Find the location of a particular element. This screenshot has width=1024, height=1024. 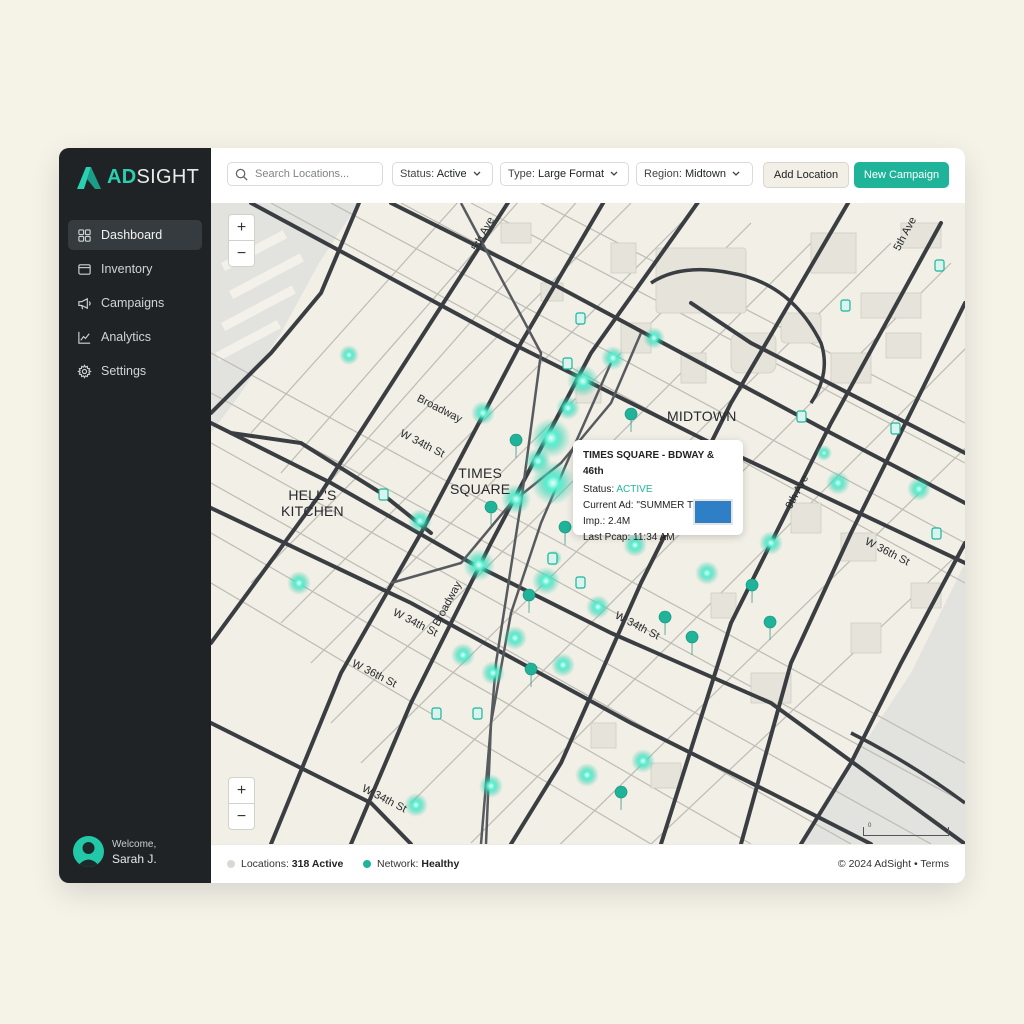

sidebar-item-settings: Settings is located at coordinates (135, 371).